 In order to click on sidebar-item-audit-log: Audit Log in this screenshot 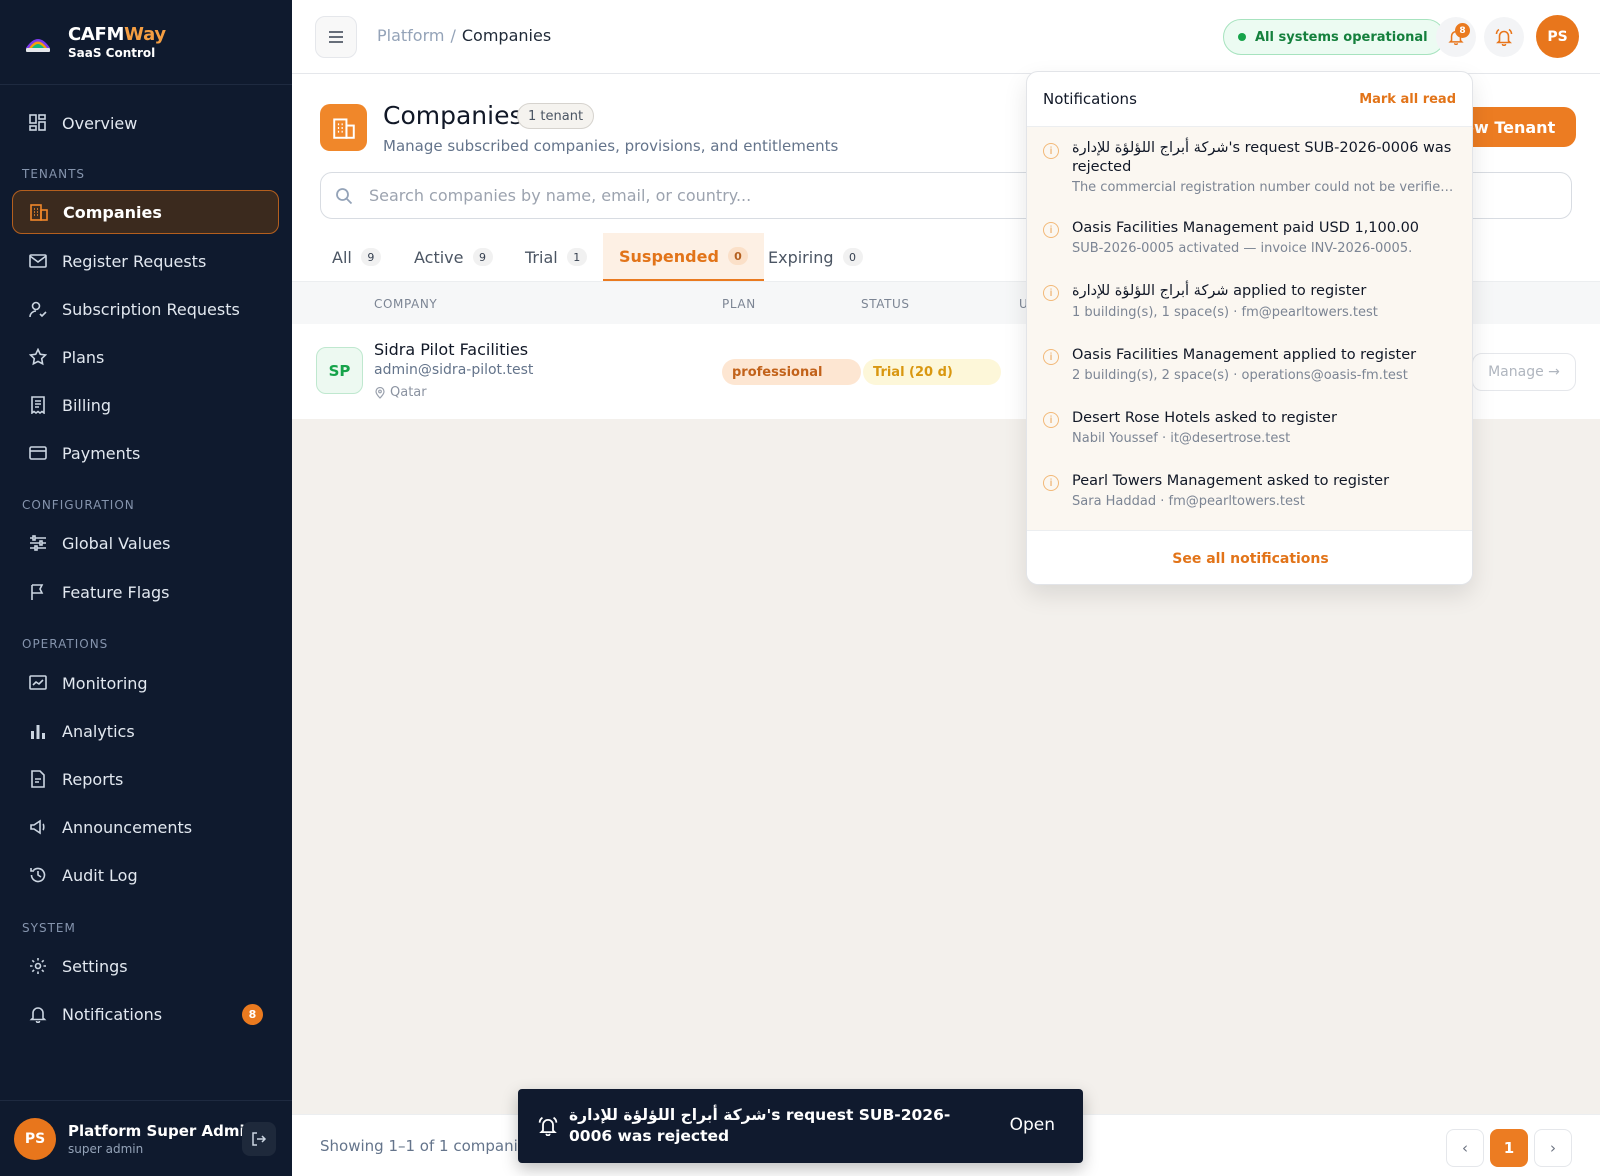, I will do `click(145, 875)`.